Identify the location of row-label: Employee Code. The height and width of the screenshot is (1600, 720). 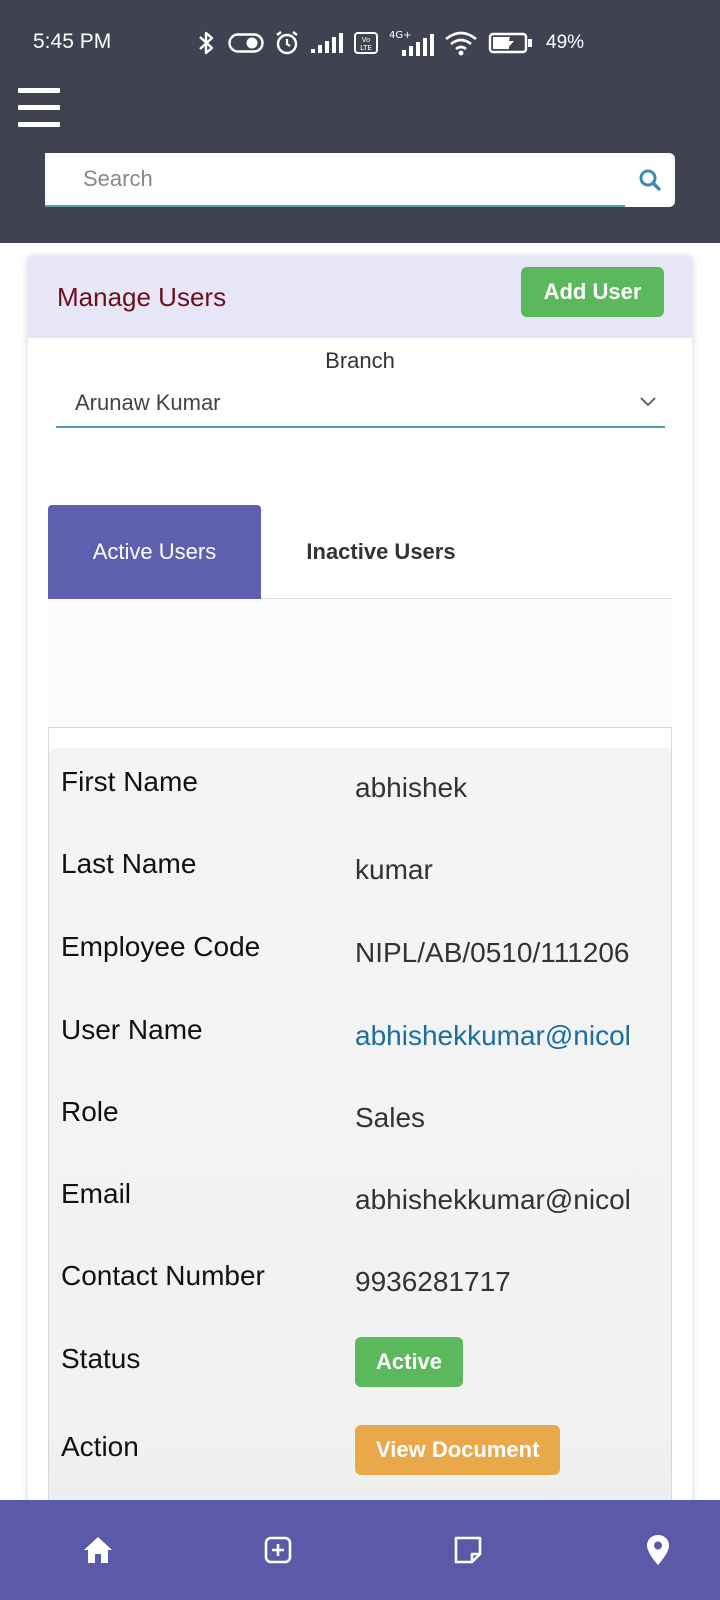
(161, 946).